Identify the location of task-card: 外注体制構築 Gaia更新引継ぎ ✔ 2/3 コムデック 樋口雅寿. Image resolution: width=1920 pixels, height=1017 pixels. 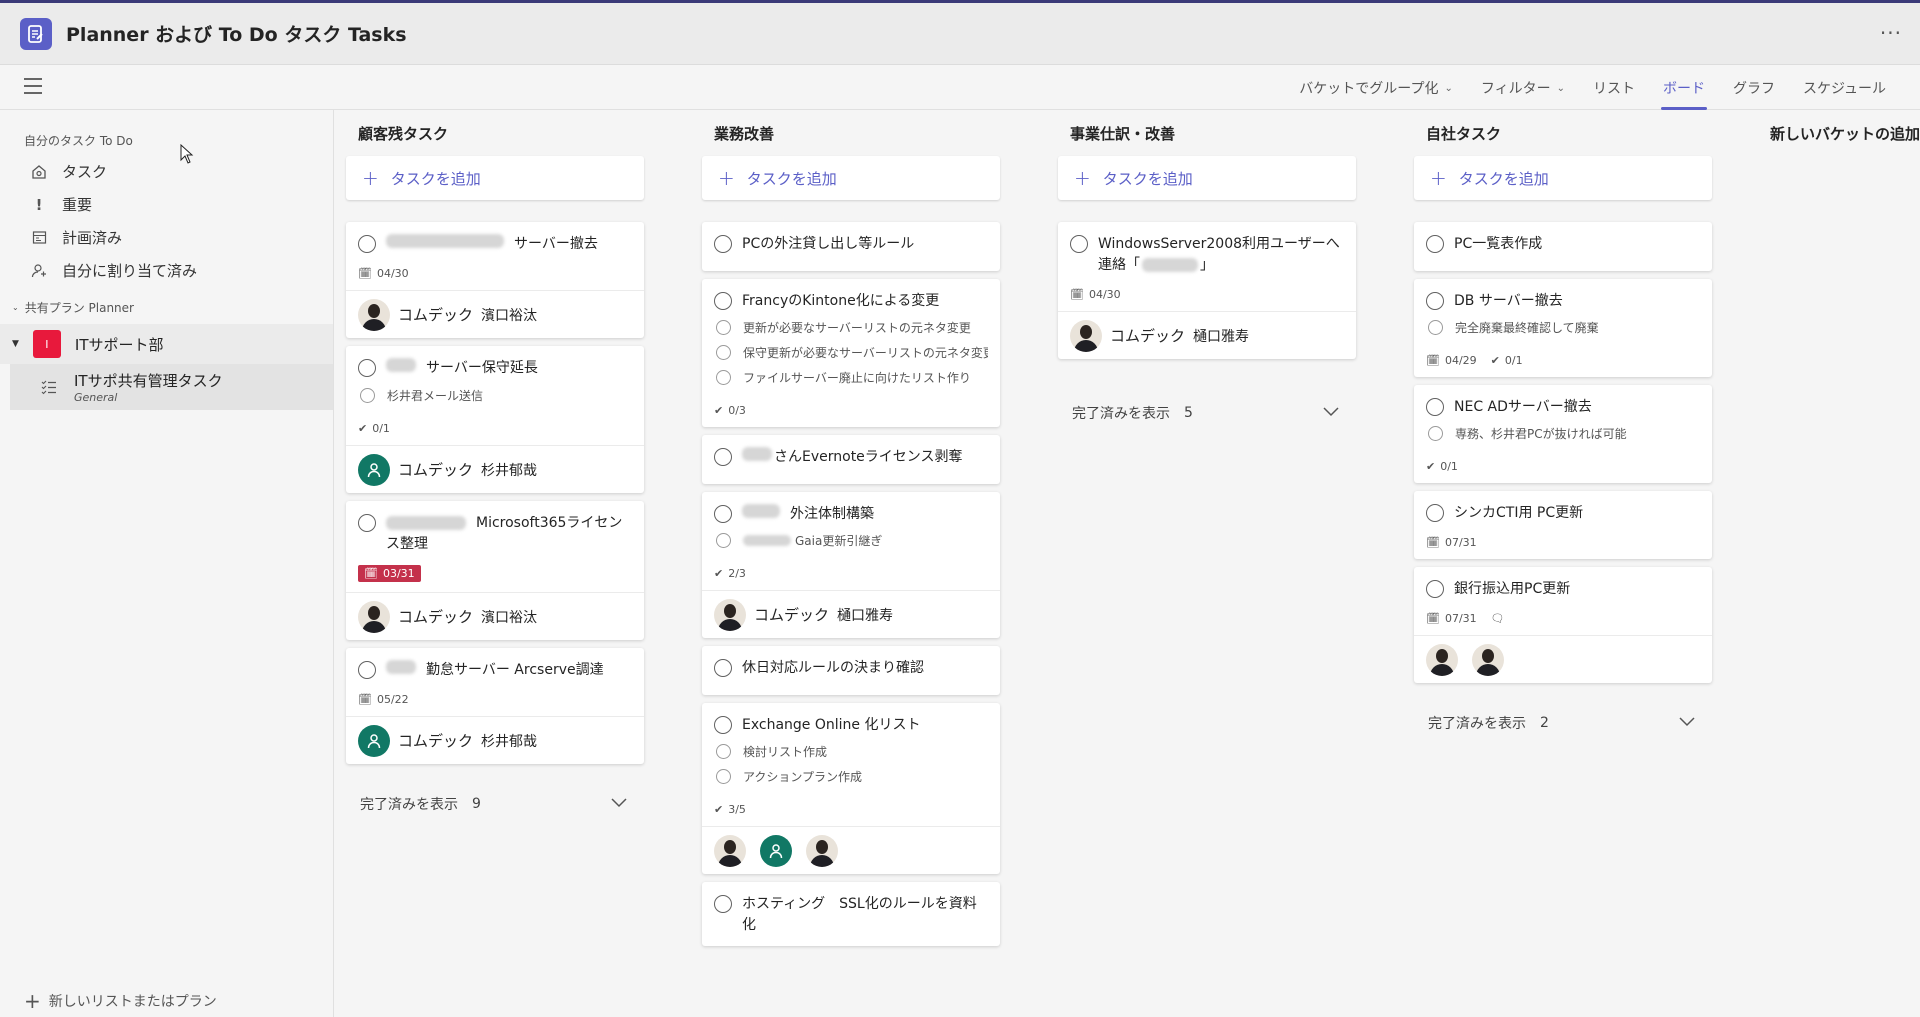
(851, 565).